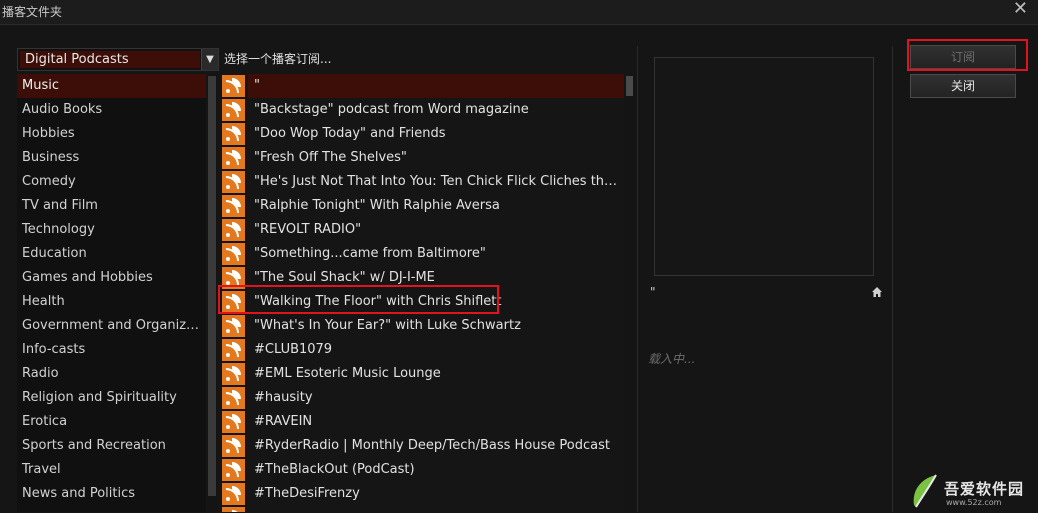 This screenshot has width=1038, height=513. What do you see at coordinates (209, 59) in the screenshot?
I see `dropdown-arrow-icon: ▼` at bounding box center [209, 59].